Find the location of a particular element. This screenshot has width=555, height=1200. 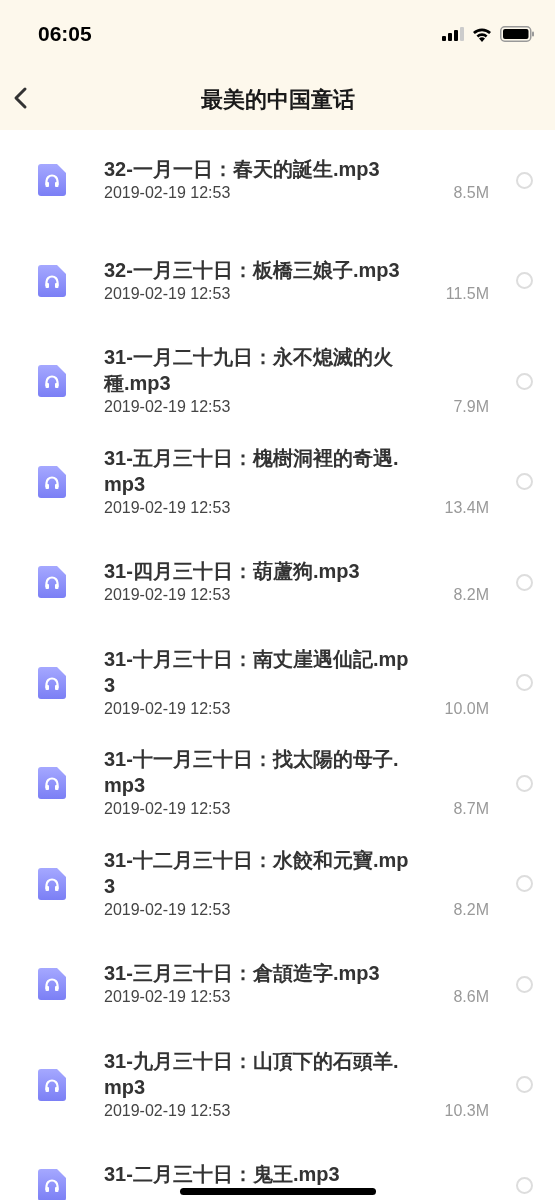

file-row: 31-十二月三十日：水餃和元寶.mp3 2019-02-19 12:53 8.2M is located at coordinates (277, 883).